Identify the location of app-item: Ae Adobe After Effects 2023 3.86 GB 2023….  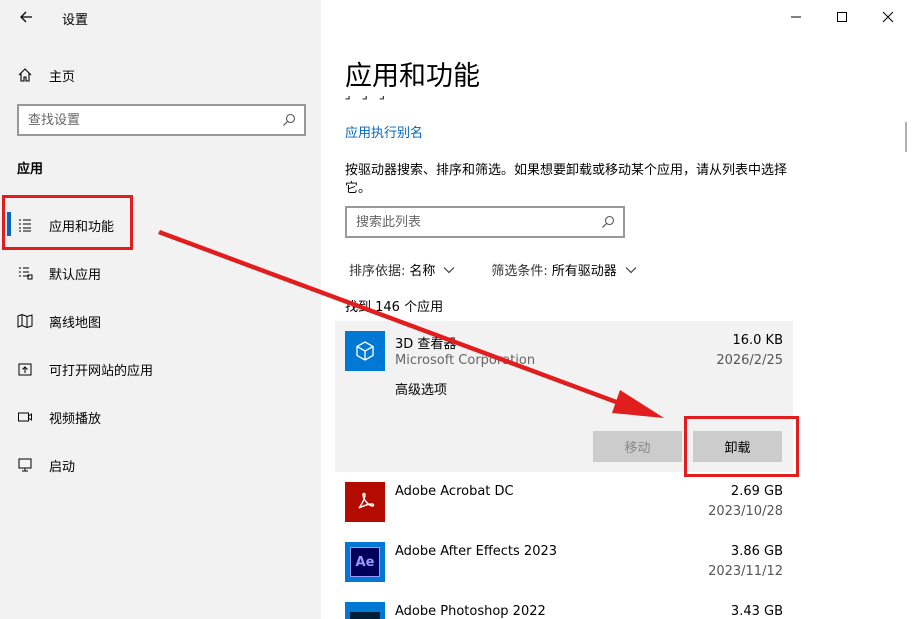
(564, 569).